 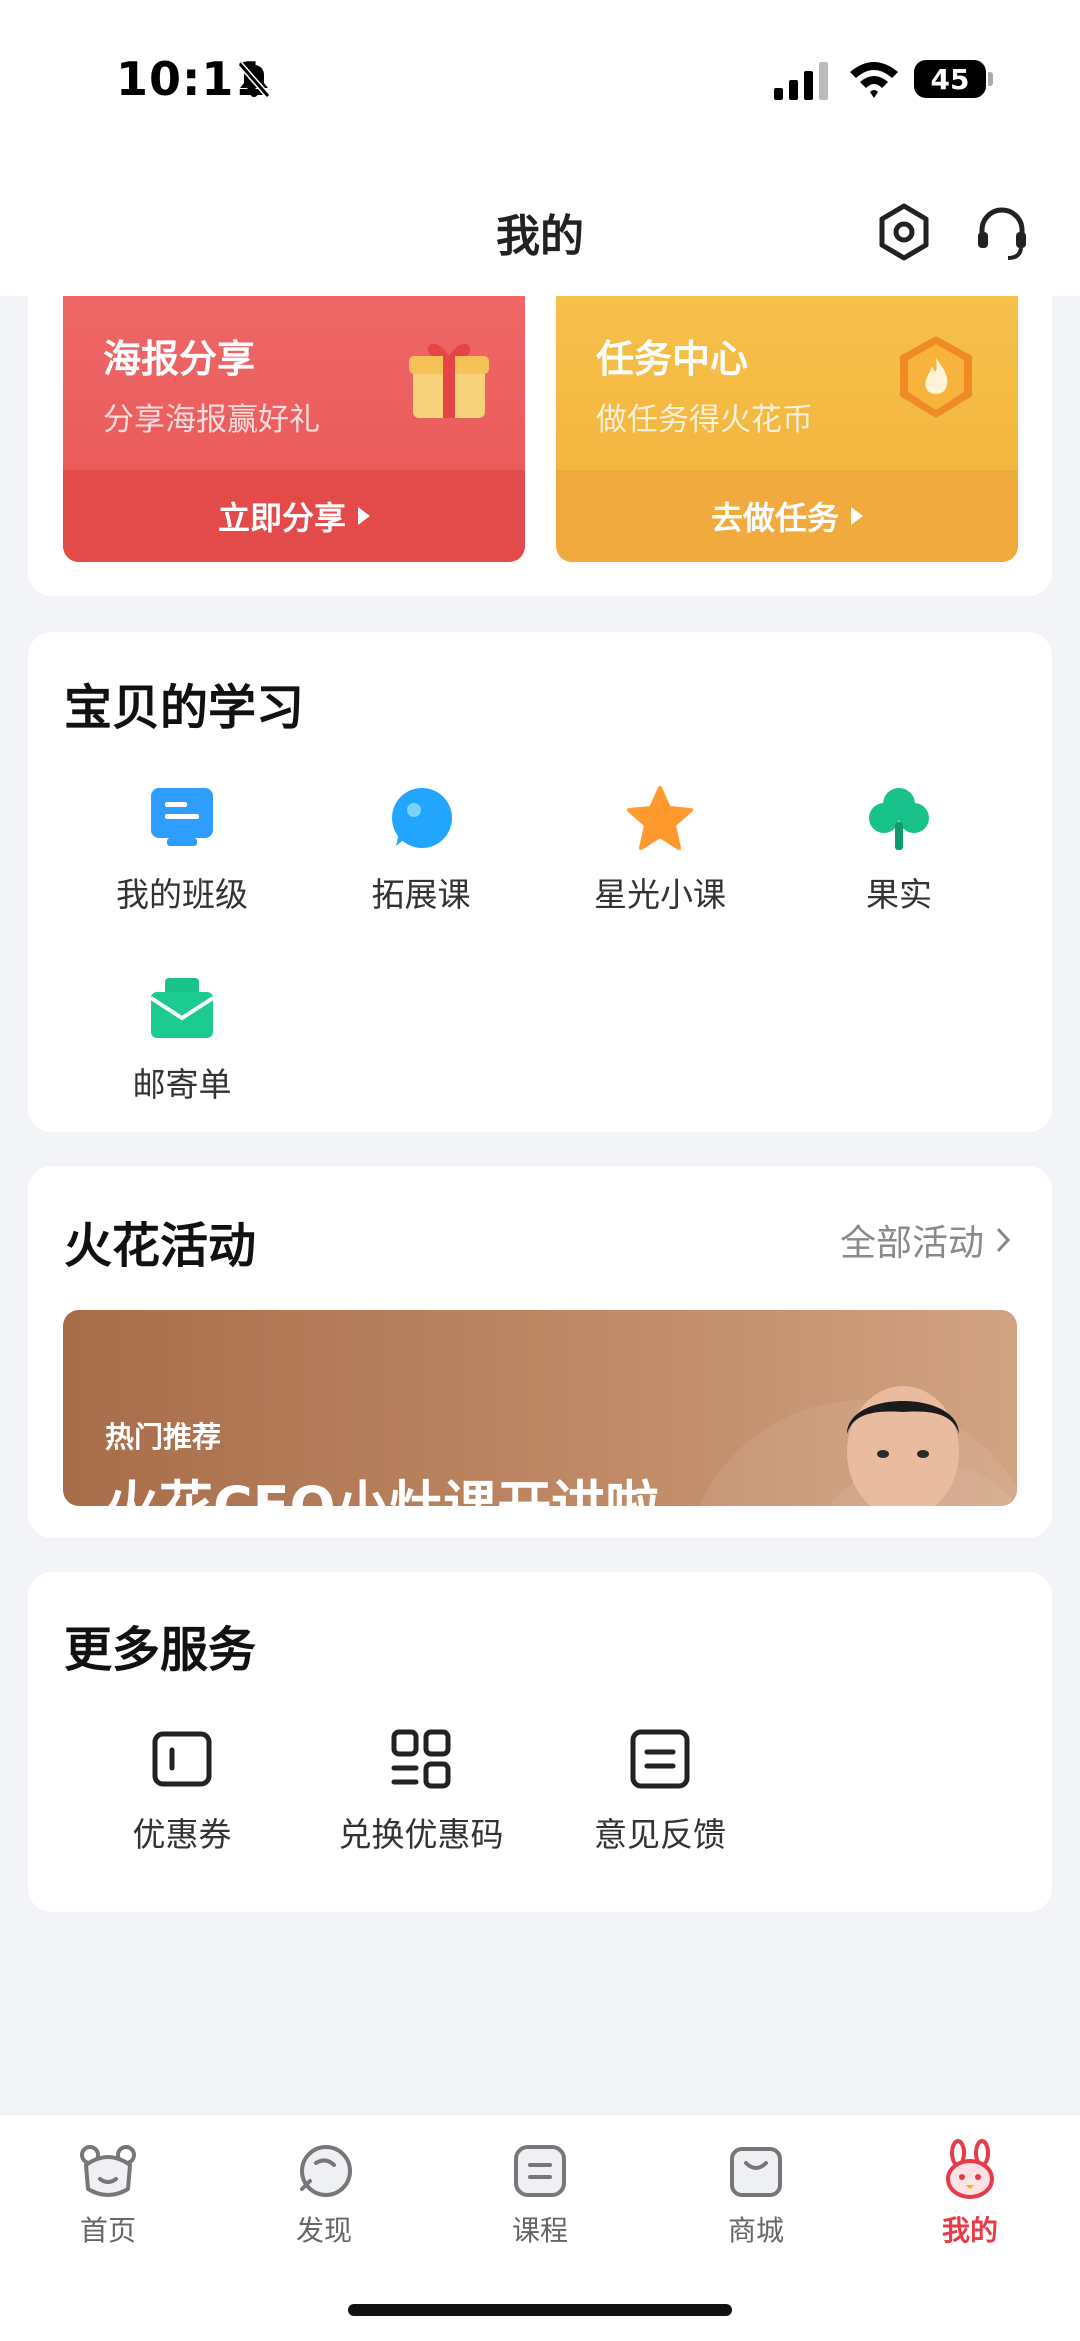 What do you see at coordinates (969, 2230) in the screenshot?
I see `tab-label: 我的` at bounding box center [969, 2230].